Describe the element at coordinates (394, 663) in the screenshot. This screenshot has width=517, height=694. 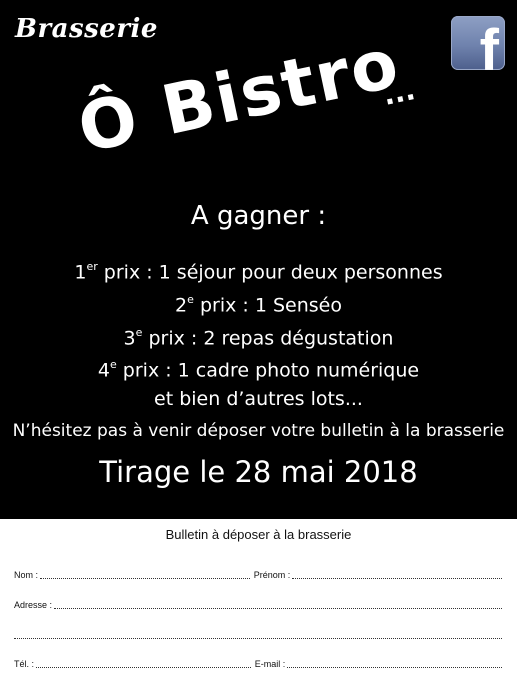
I see `email-field` at that location.